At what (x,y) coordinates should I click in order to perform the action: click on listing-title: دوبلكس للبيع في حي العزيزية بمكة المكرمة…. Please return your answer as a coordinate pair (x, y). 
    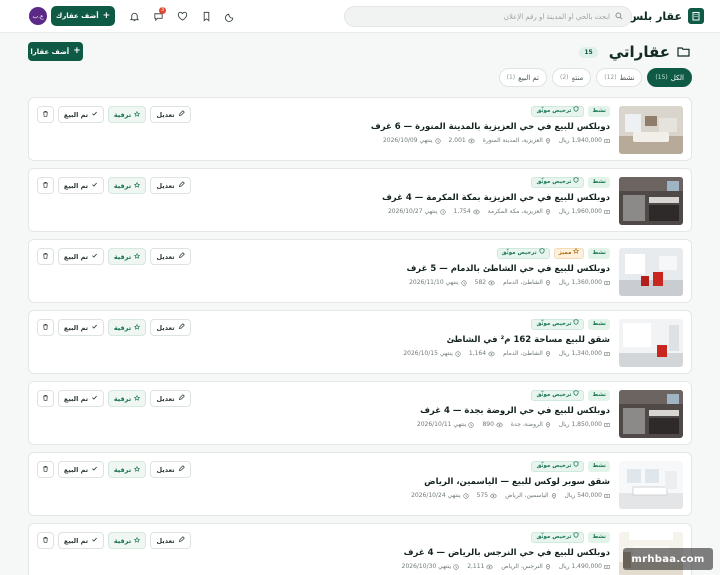
    Looking at the image, I should click on (445, 198).